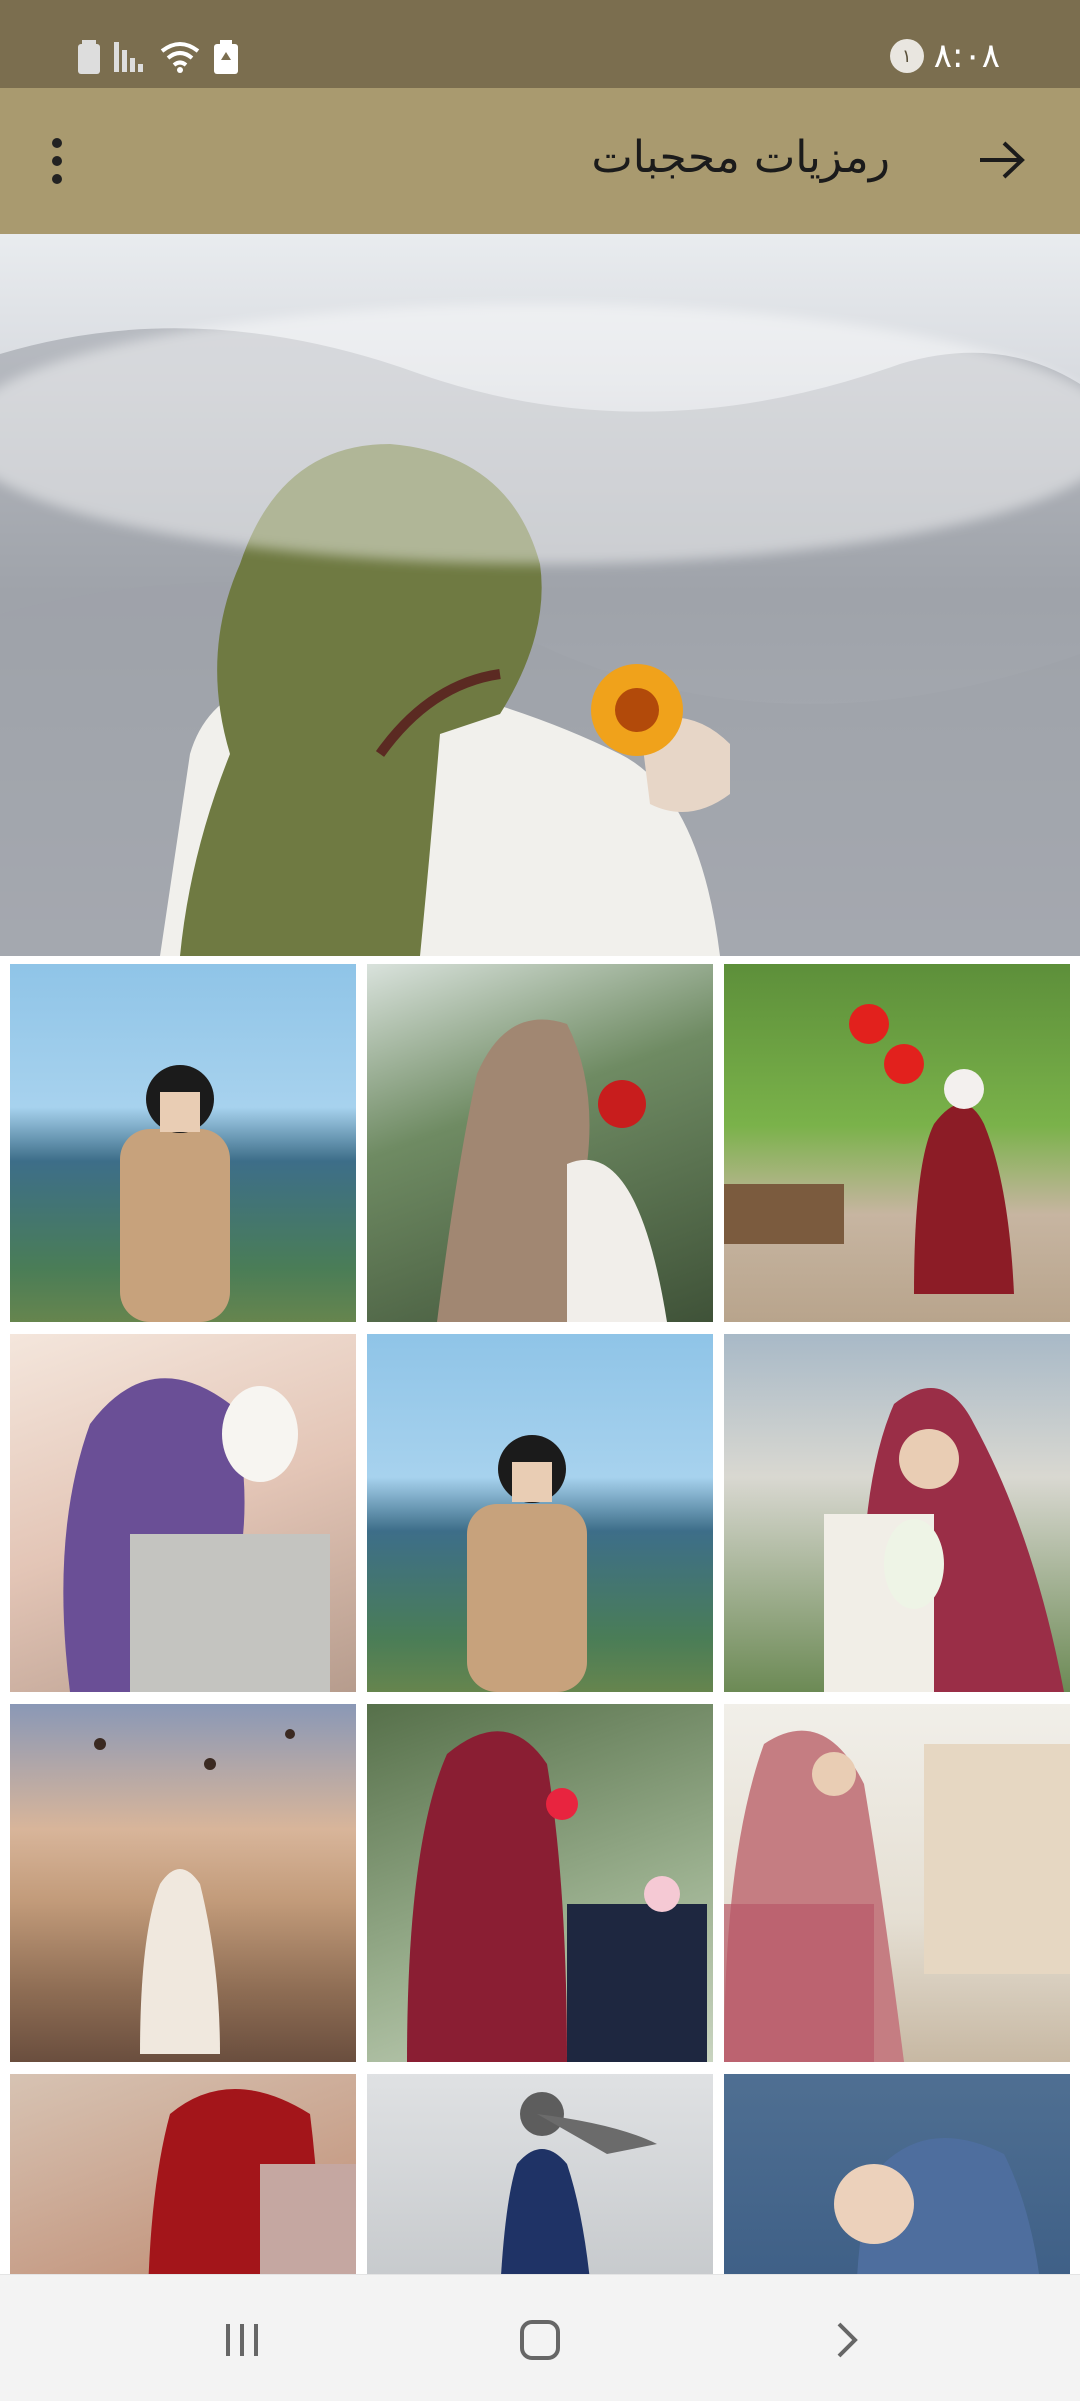  What do you see at coordinates (89, 57) in the screenshot?
I see `battery-icon` at bounding box center [89, 57].